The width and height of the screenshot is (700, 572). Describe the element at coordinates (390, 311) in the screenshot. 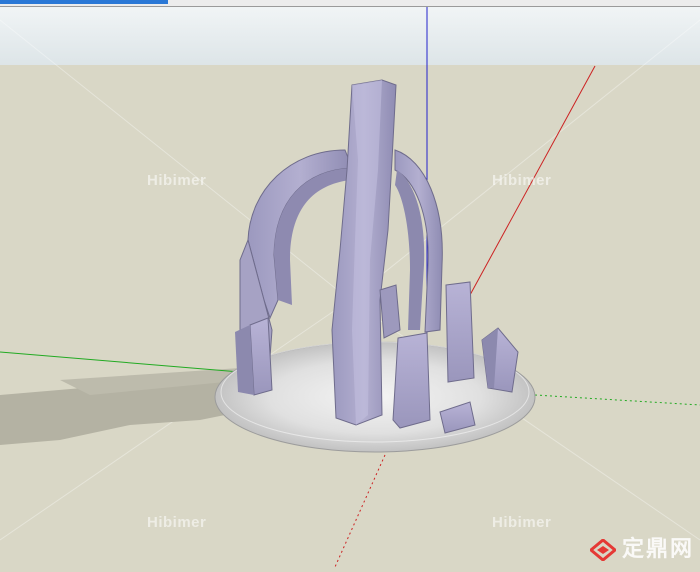

I see `stone-center-small` at that location.